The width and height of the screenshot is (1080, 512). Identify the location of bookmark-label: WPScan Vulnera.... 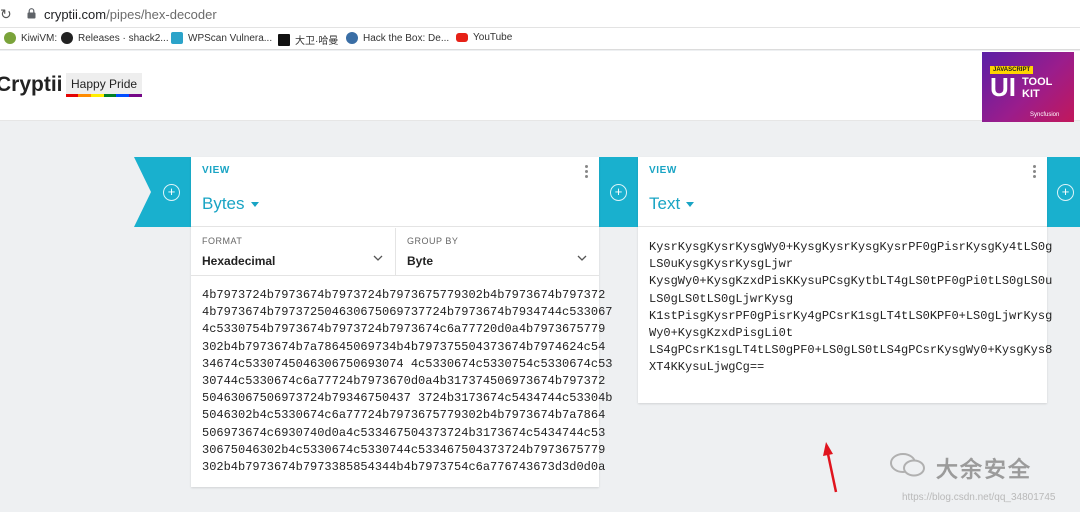
(230, 38).